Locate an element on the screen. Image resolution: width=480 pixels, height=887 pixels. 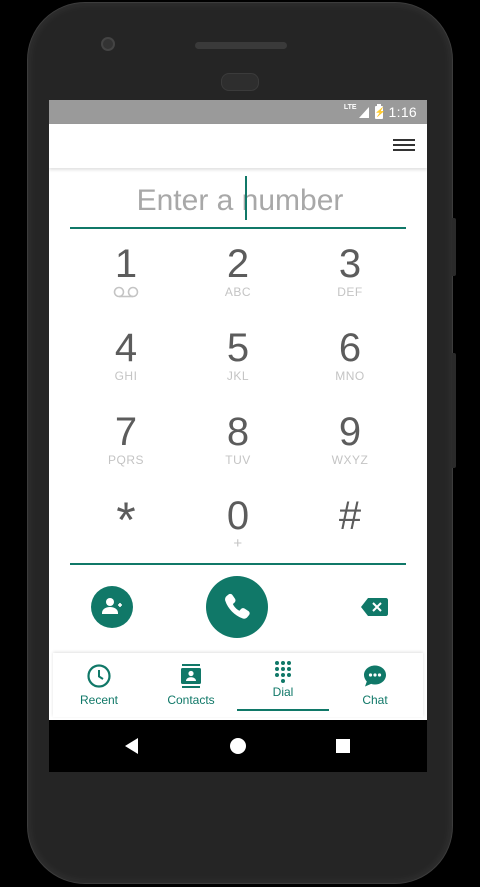
nav-label: Chat is located at coordinates (375, 700).